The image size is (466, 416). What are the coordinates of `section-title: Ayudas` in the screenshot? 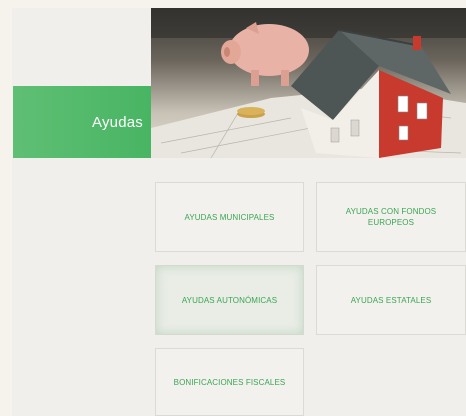 It's located at (117, 122).